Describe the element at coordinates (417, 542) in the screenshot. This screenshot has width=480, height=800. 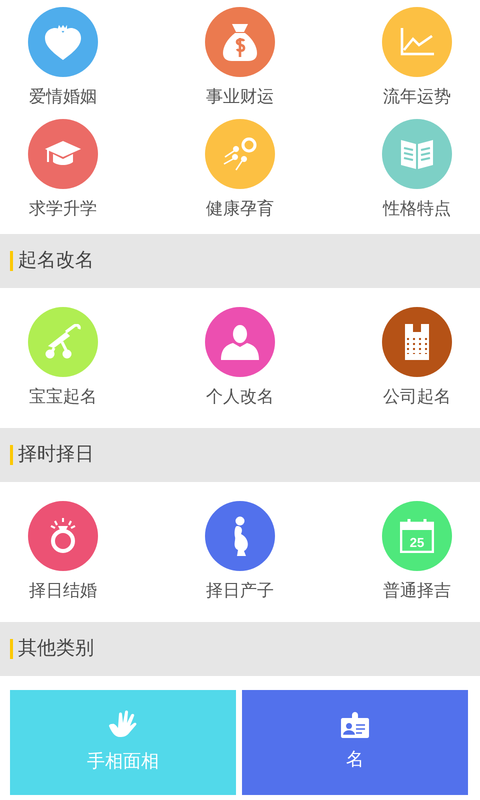
I see `calendar-day: 25` at that location.